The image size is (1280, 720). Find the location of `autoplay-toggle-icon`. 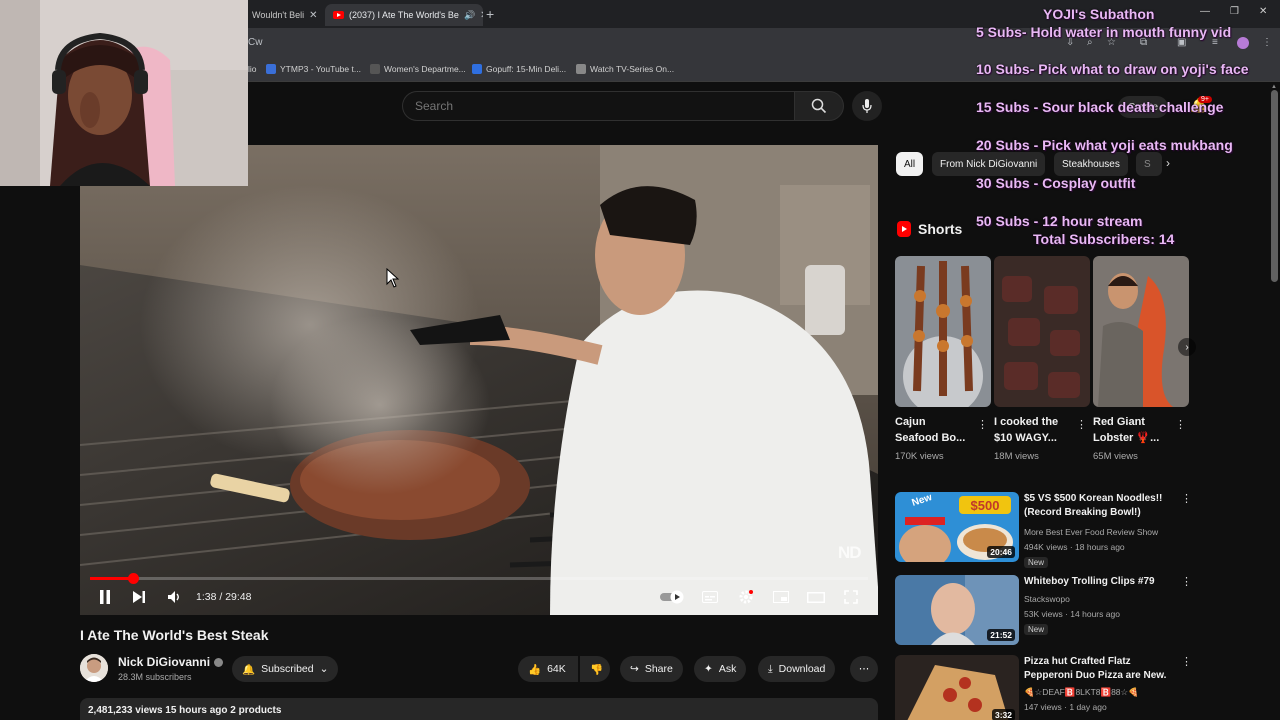

autoplay-toggle-icon is located at coordinates (672, 597).